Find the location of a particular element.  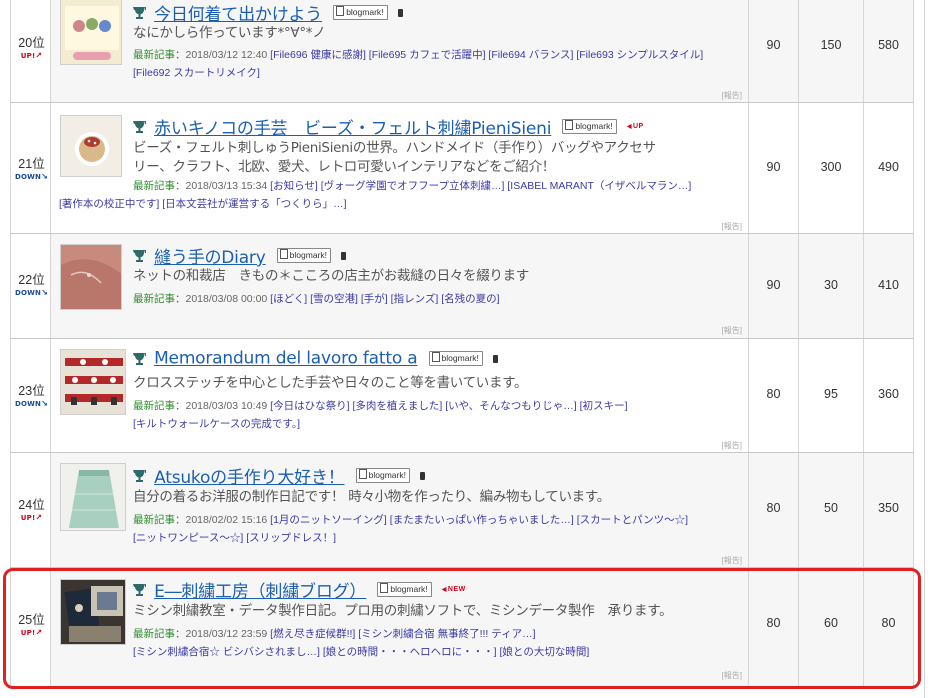

blog-title-link: Atsukoの手作り大好き！ is located at coordinates (249, 478).